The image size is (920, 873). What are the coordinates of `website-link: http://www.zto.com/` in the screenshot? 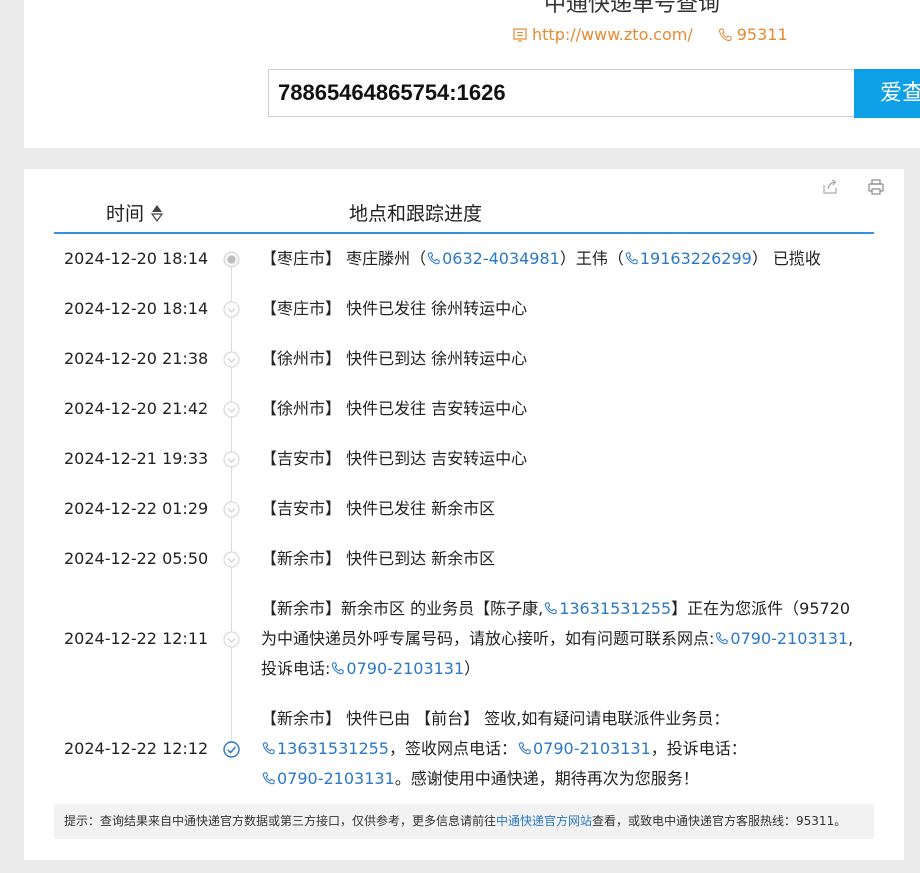 It's located at (612, 34).